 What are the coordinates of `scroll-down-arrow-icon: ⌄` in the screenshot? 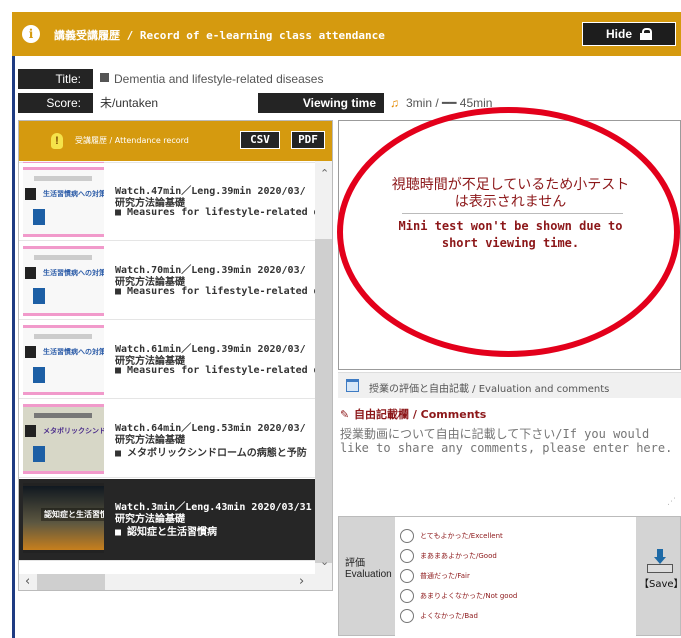 It's located at (324, 561).